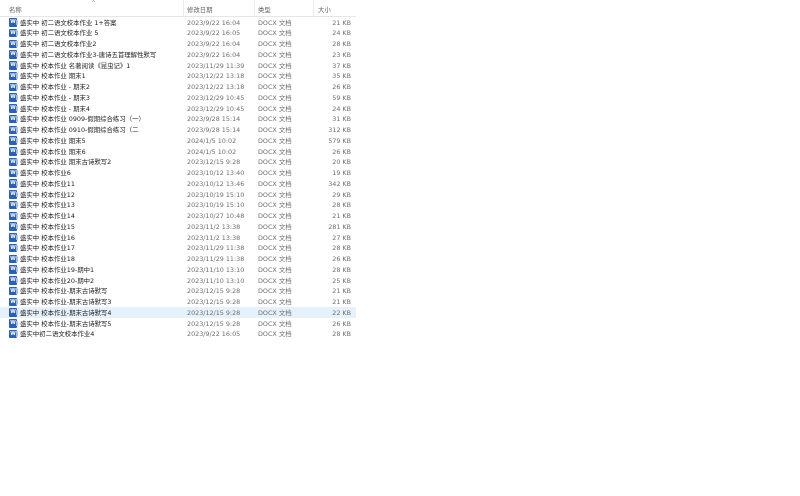 The image size is (800, 496). I want to click on file-row: W 盛实中 校本作业18 2023/11/29 11:38 DOCX 文档 26 KB, so click(178, 259).